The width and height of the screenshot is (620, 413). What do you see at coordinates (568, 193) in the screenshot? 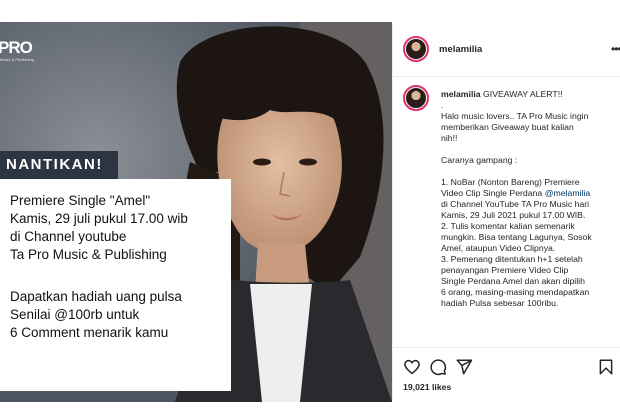
I see `mention-link: @melamilia` at bounding box center [568, 193].